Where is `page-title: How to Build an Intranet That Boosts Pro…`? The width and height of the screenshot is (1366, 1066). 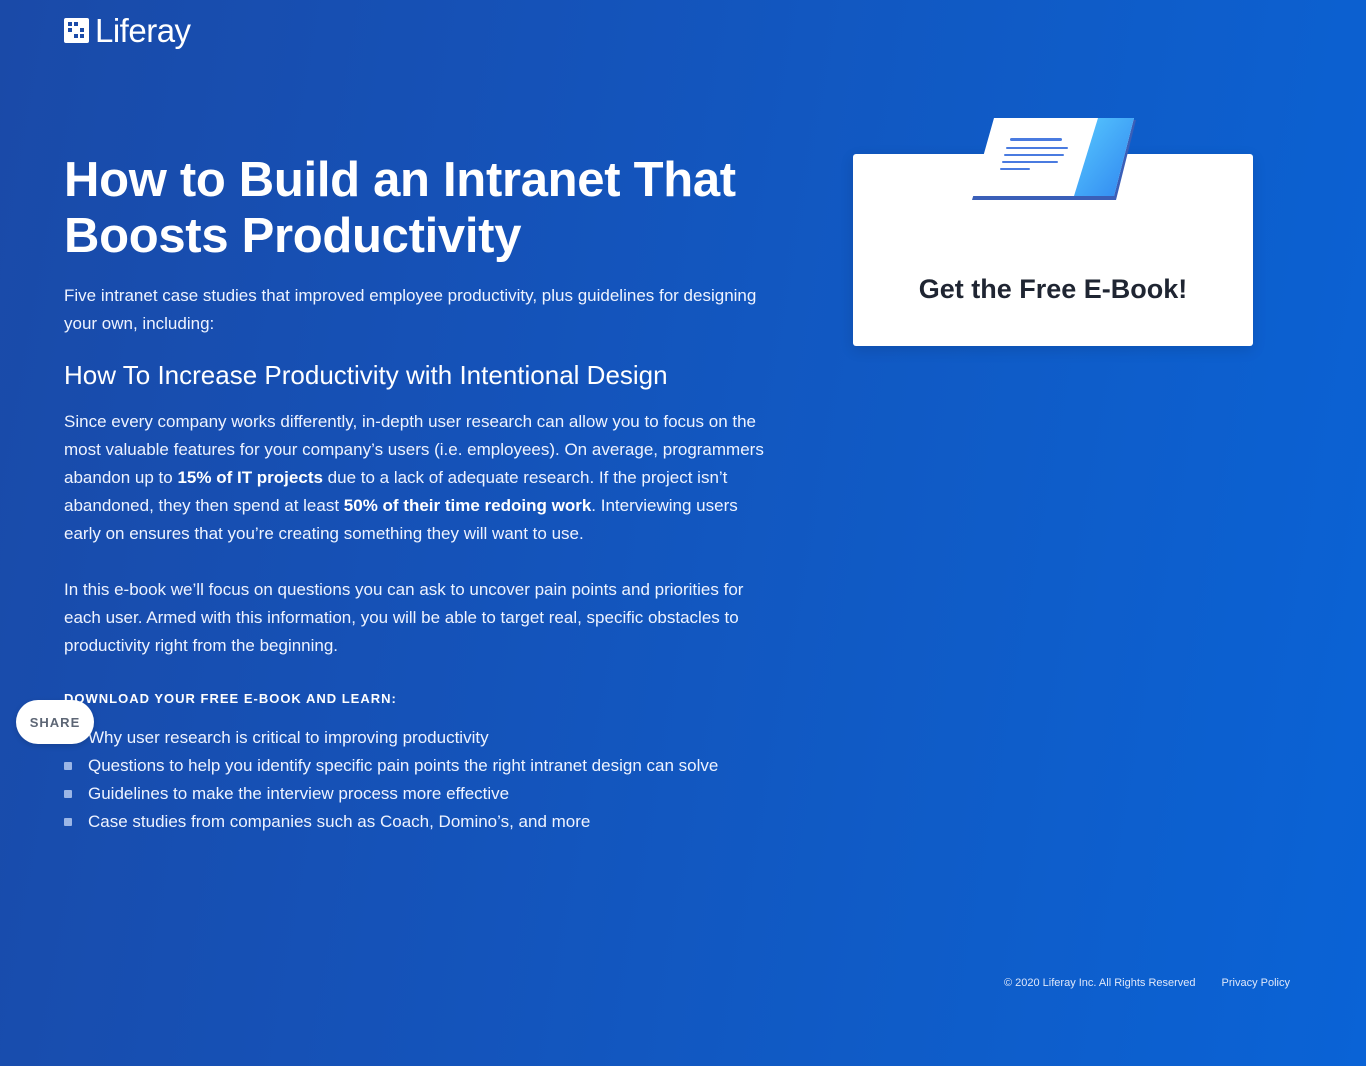
page-title: How to Build an Intranet That Boosts Pro… is located at coordinates (400, 208).